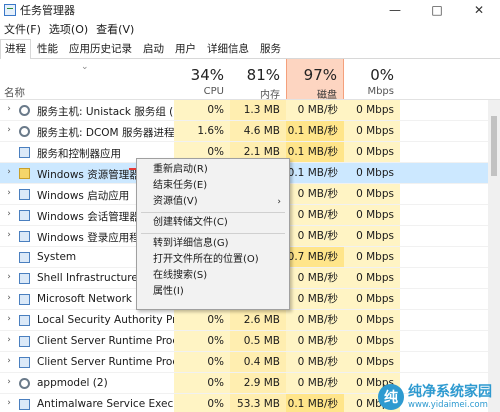  What do you see at coordinates (168, 291) in the screenshot?
I see `context-menu-label: 属性(I)` at bounding box center [168, 291].